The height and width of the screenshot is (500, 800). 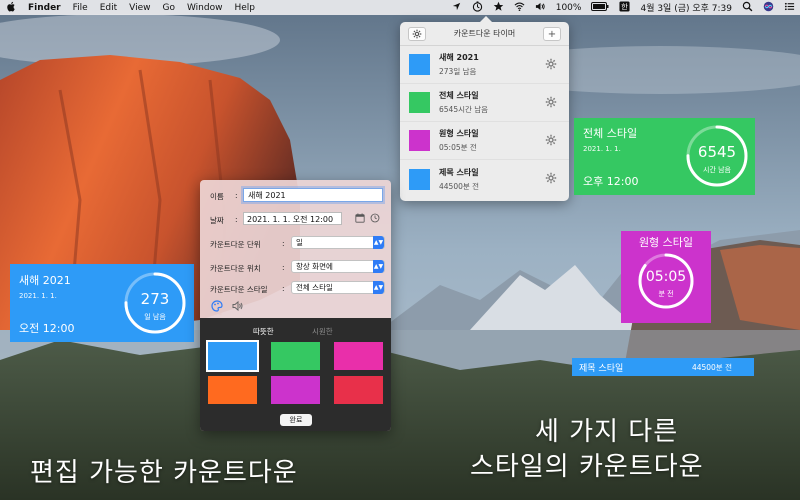 What do you see at coordinates (292, 218) in the screenshot?
I see `date-picker-field: 2021. 1. 1. 오전 12:00` at bounding box center [292, 218].